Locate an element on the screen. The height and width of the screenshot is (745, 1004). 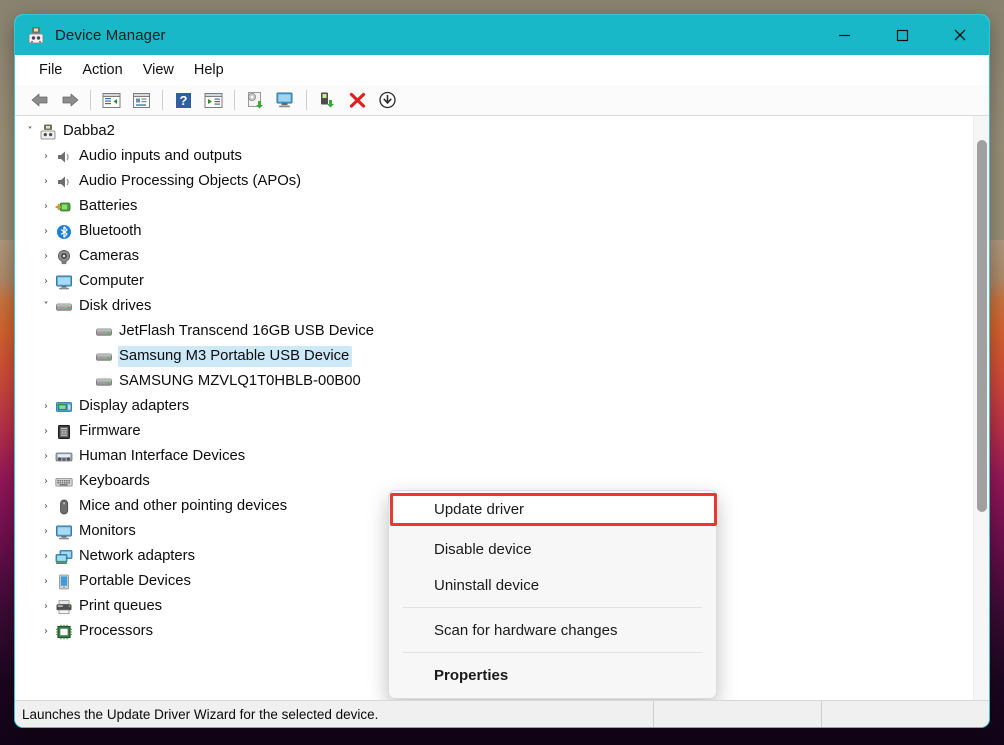
maximize-icon is located at coordinates (902, 35).